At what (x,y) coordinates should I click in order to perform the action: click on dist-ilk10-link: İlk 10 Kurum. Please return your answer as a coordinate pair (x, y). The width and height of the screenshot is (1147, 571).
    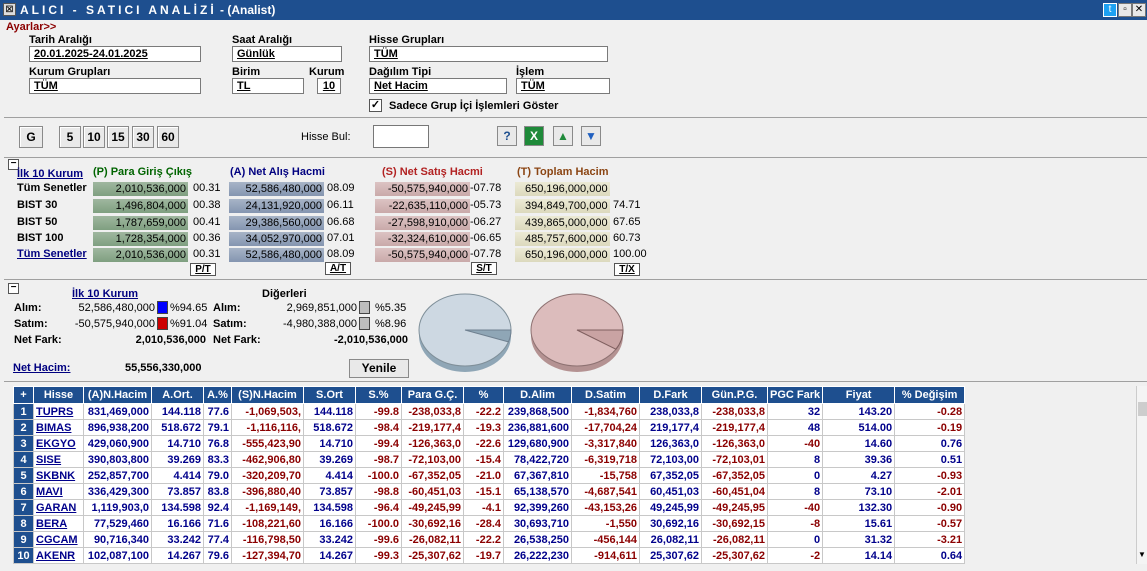
    Looking at the image, I should click on (105, 294).